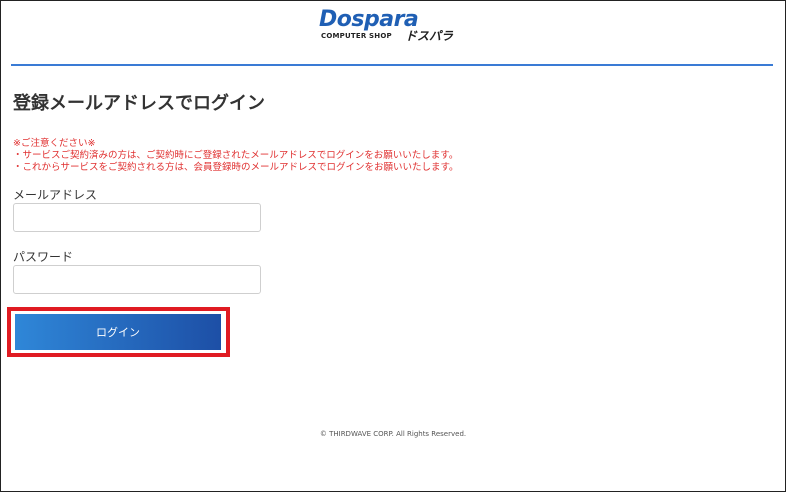  What do you see at coordinates (393, 434) in the screenshot?
I see `footer-copyright: © THIRDWAVE CORP. All Rights Reserved.` at bounding box center [393, 434].